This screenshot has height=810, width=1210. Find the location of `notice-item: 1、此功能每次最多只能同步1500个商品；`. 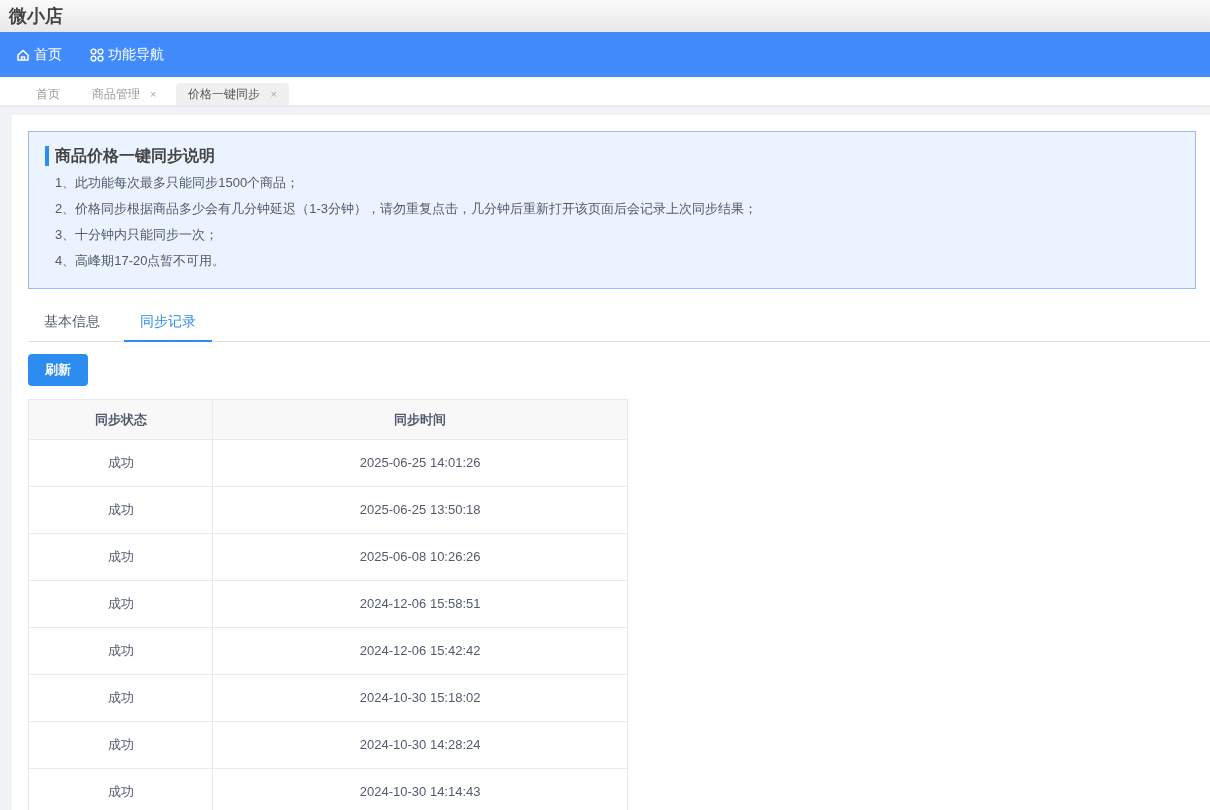

notice-item: 1、此功能每次最多只能同步1500个商品； is located at coordinates (177, 183).